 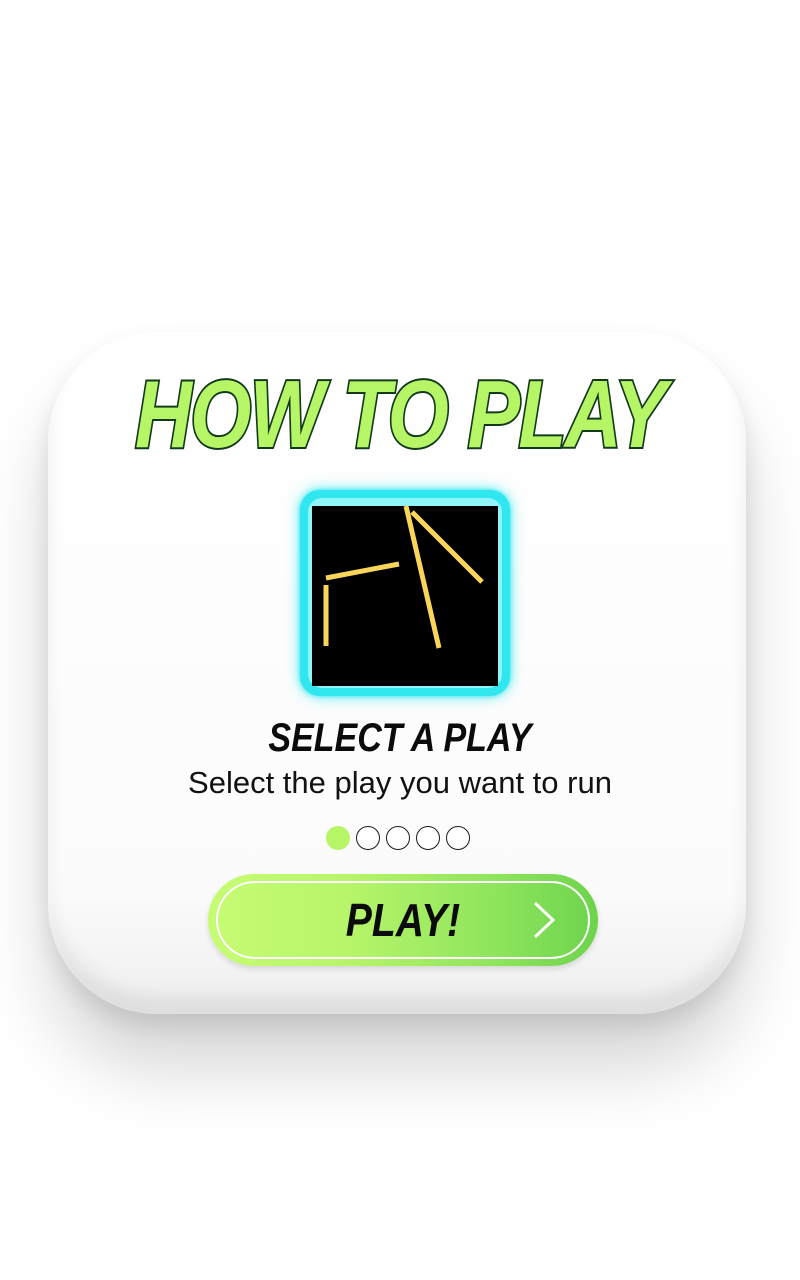 What do you see at coordinates (400, 782) in the screenshot?
I see `step-description: Select the play you want to run` at bounding box center [400, 782].